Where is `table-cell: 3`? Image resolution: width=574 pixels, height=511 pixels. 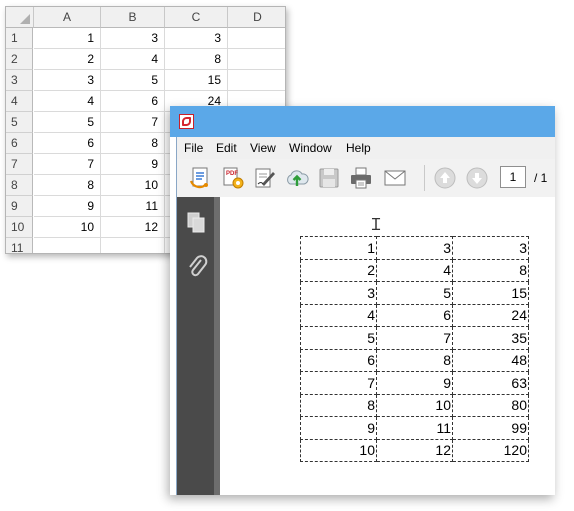 table-cell: 3 is located at coordinates (414, 248).